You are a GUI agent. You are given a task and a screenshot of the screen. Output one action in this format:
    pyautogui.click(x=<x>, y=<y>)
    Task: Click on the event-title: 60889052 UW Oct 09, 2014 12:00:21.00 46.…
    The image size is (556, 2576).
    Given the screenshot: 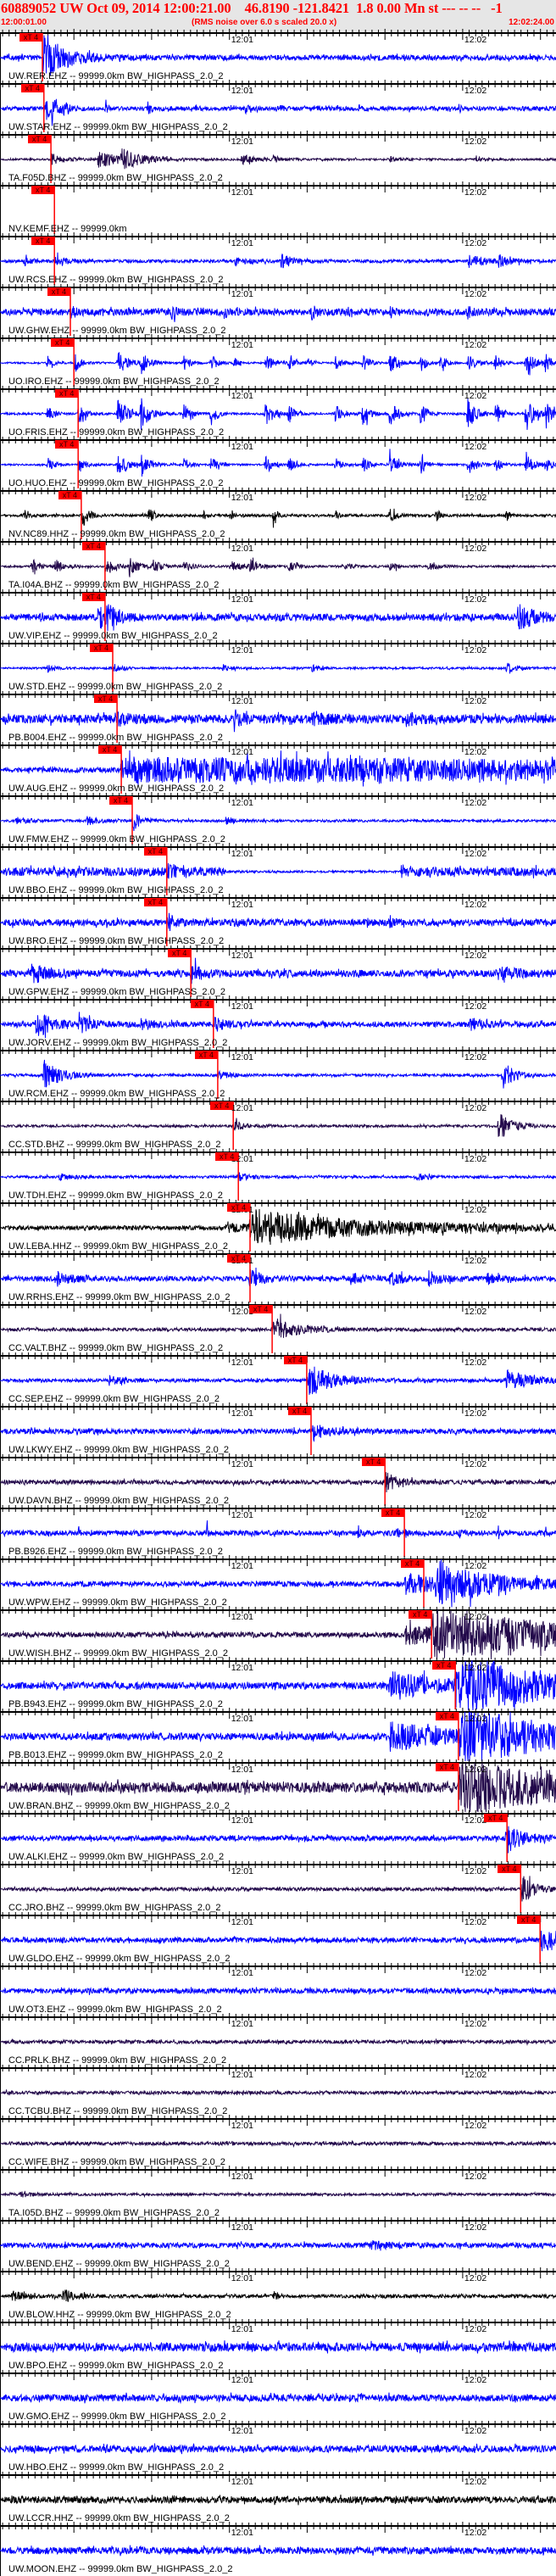 What is the action you would take?
    pyautogui.click(x=252, y=8)
    